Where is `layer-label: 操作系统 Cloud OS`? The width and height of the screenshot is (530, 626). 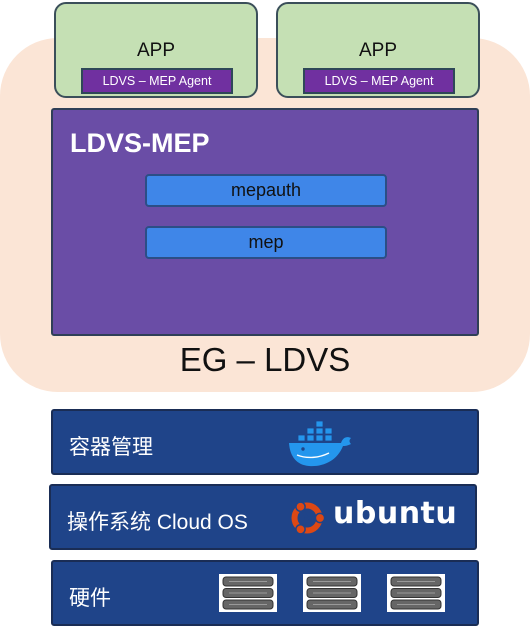 layer-label: 操作系统 Cloud OS is located at coordinates (157, 522).